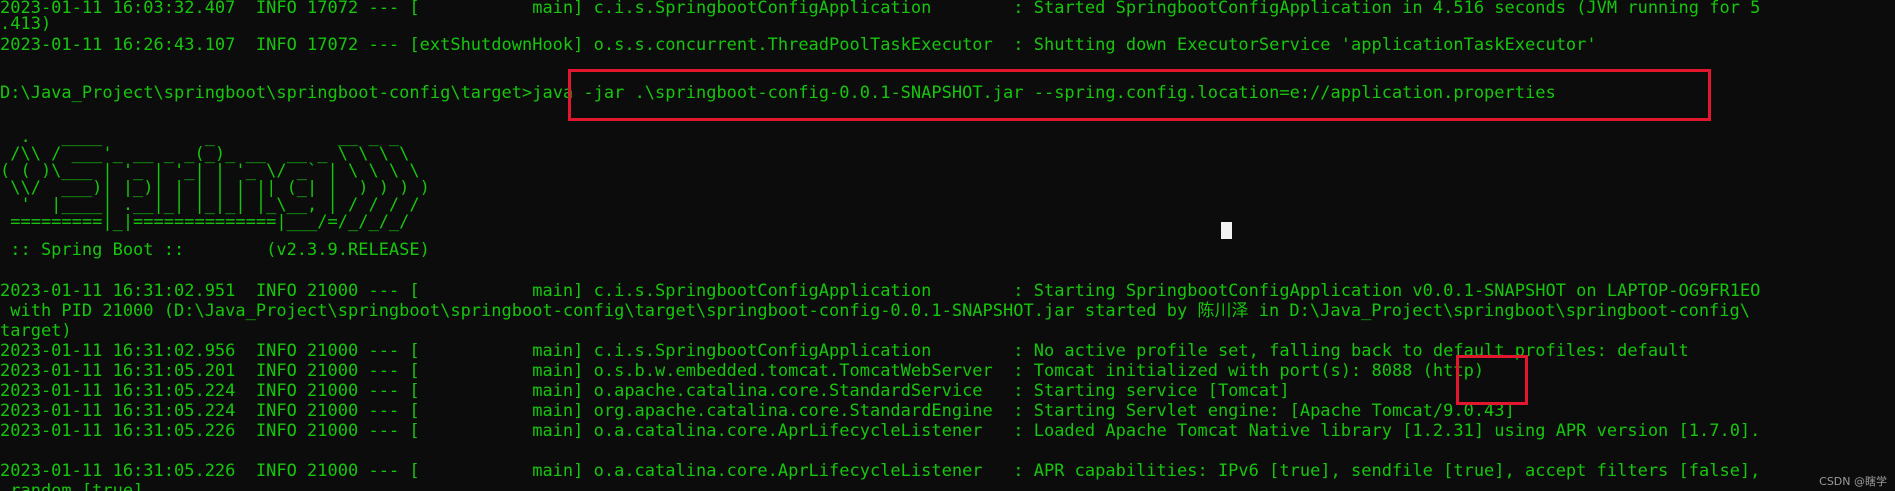  What do you see at coordinates (1853, 481) in the screenshot?
I see `csdn-watermark: CSDN @瞎学` at bounding box center [1853, 481].